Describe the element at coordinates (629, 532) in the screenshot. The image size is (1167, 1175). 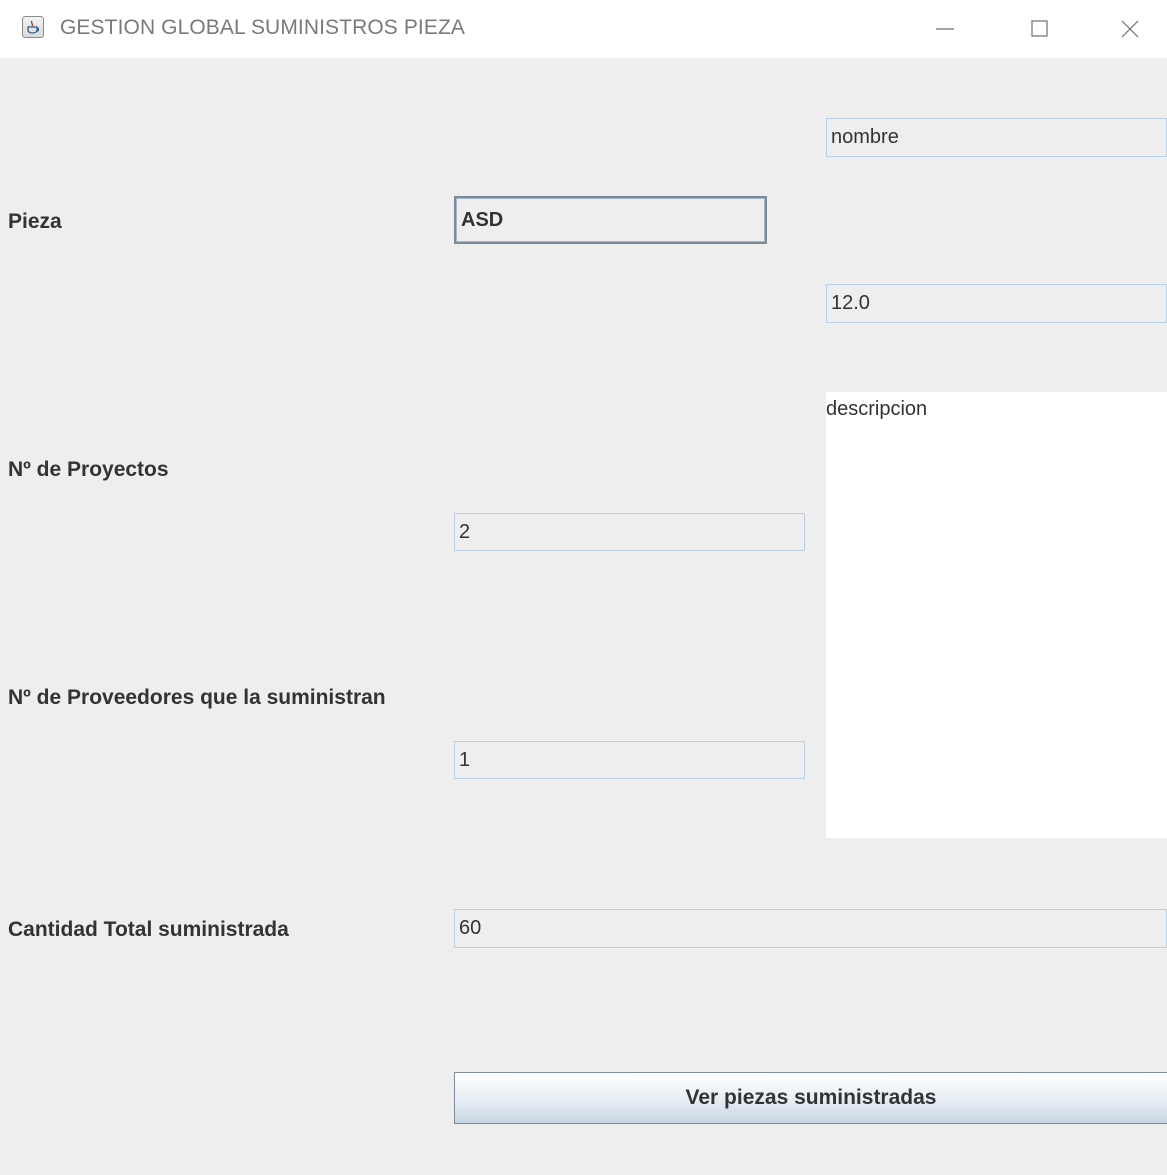
I see `num-proyectos-field: 2` at that location.